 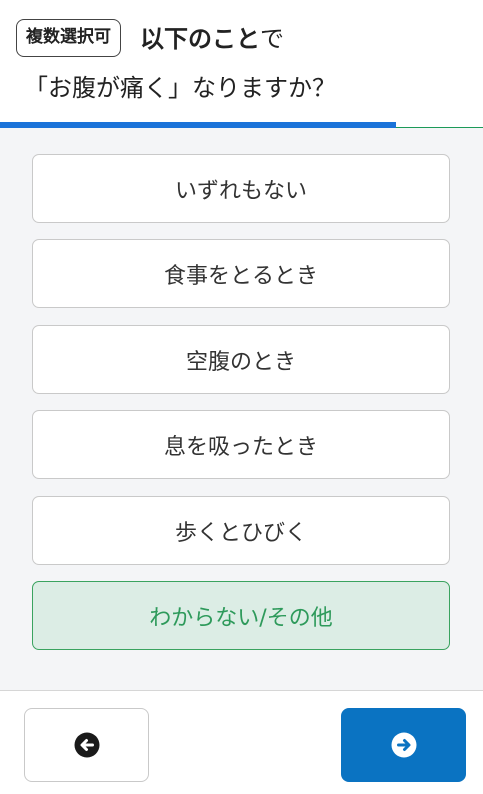 I want to click on option-label: 空腹のとき, so click(x=240, y=362).